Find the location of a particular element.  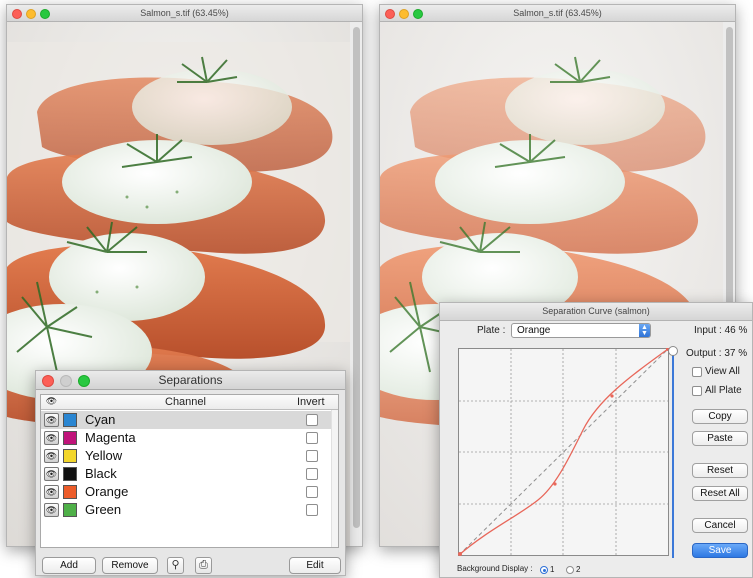

view-all-checkbox is located at coordinates (697, 372).